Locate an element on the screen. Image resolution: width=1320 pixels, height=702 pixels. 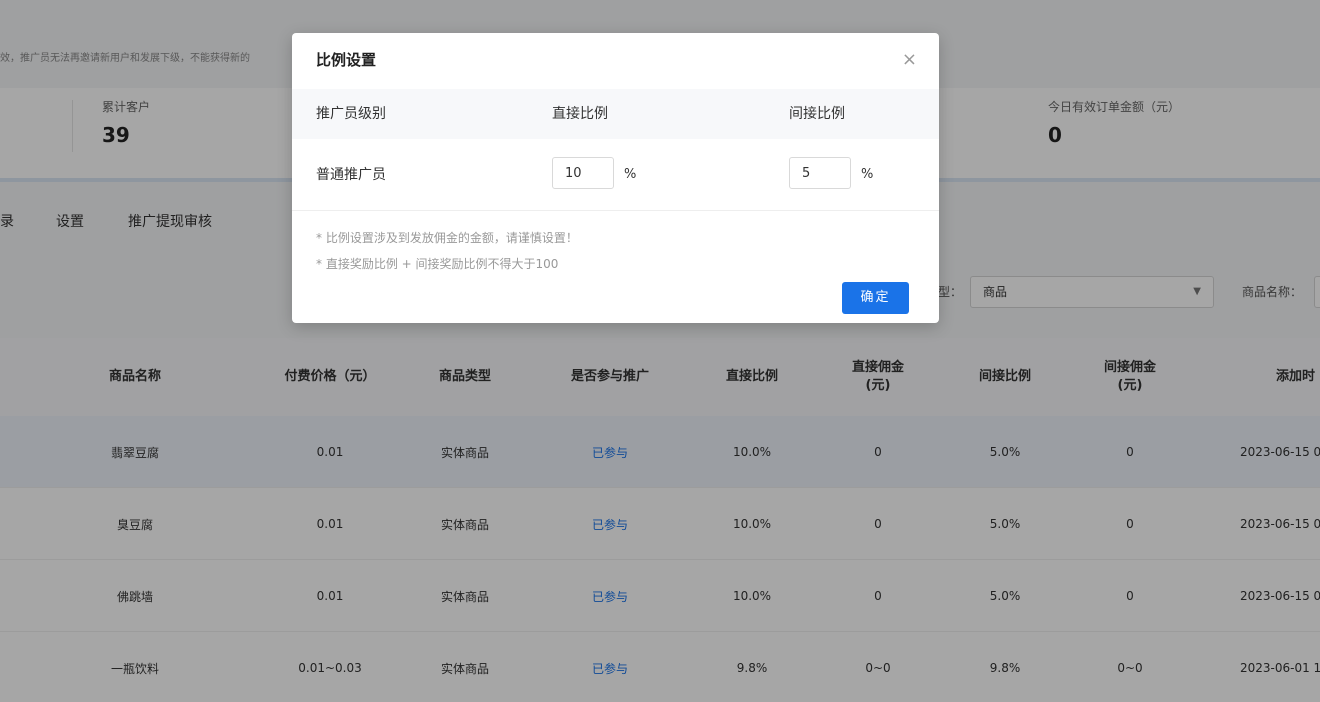
close-icon: × is located at coordinates (909, 60).